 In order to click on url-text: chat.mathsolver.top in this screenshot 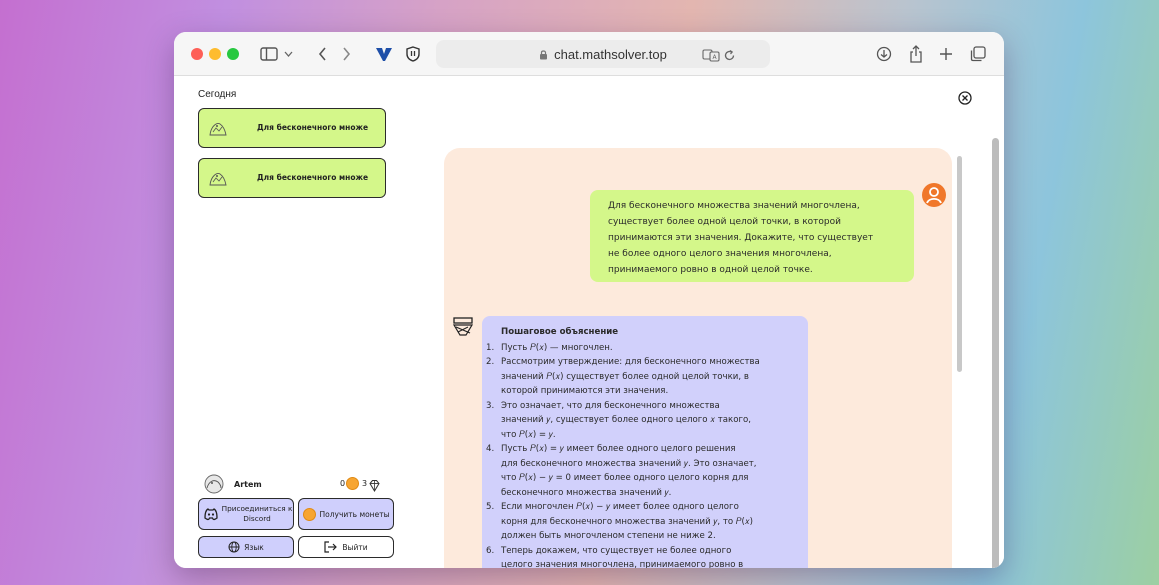, I will do `click(610, 54)`.